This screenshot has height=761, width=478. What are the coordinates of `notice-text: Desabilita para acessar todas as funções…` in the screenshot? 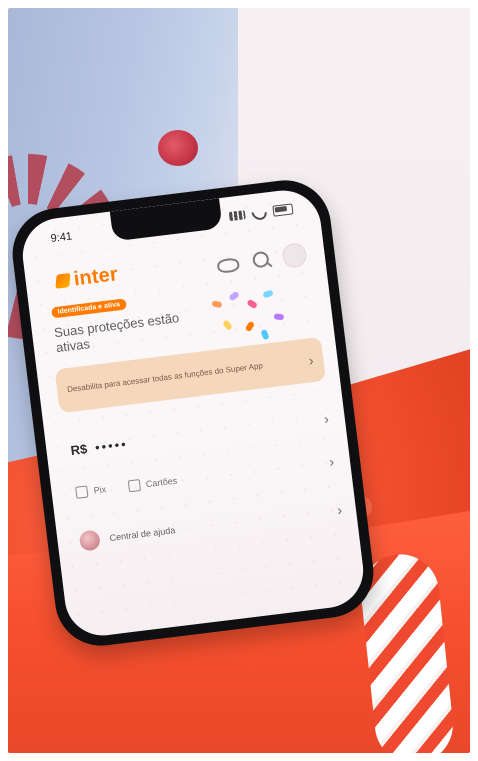 It's located at (165, 378).